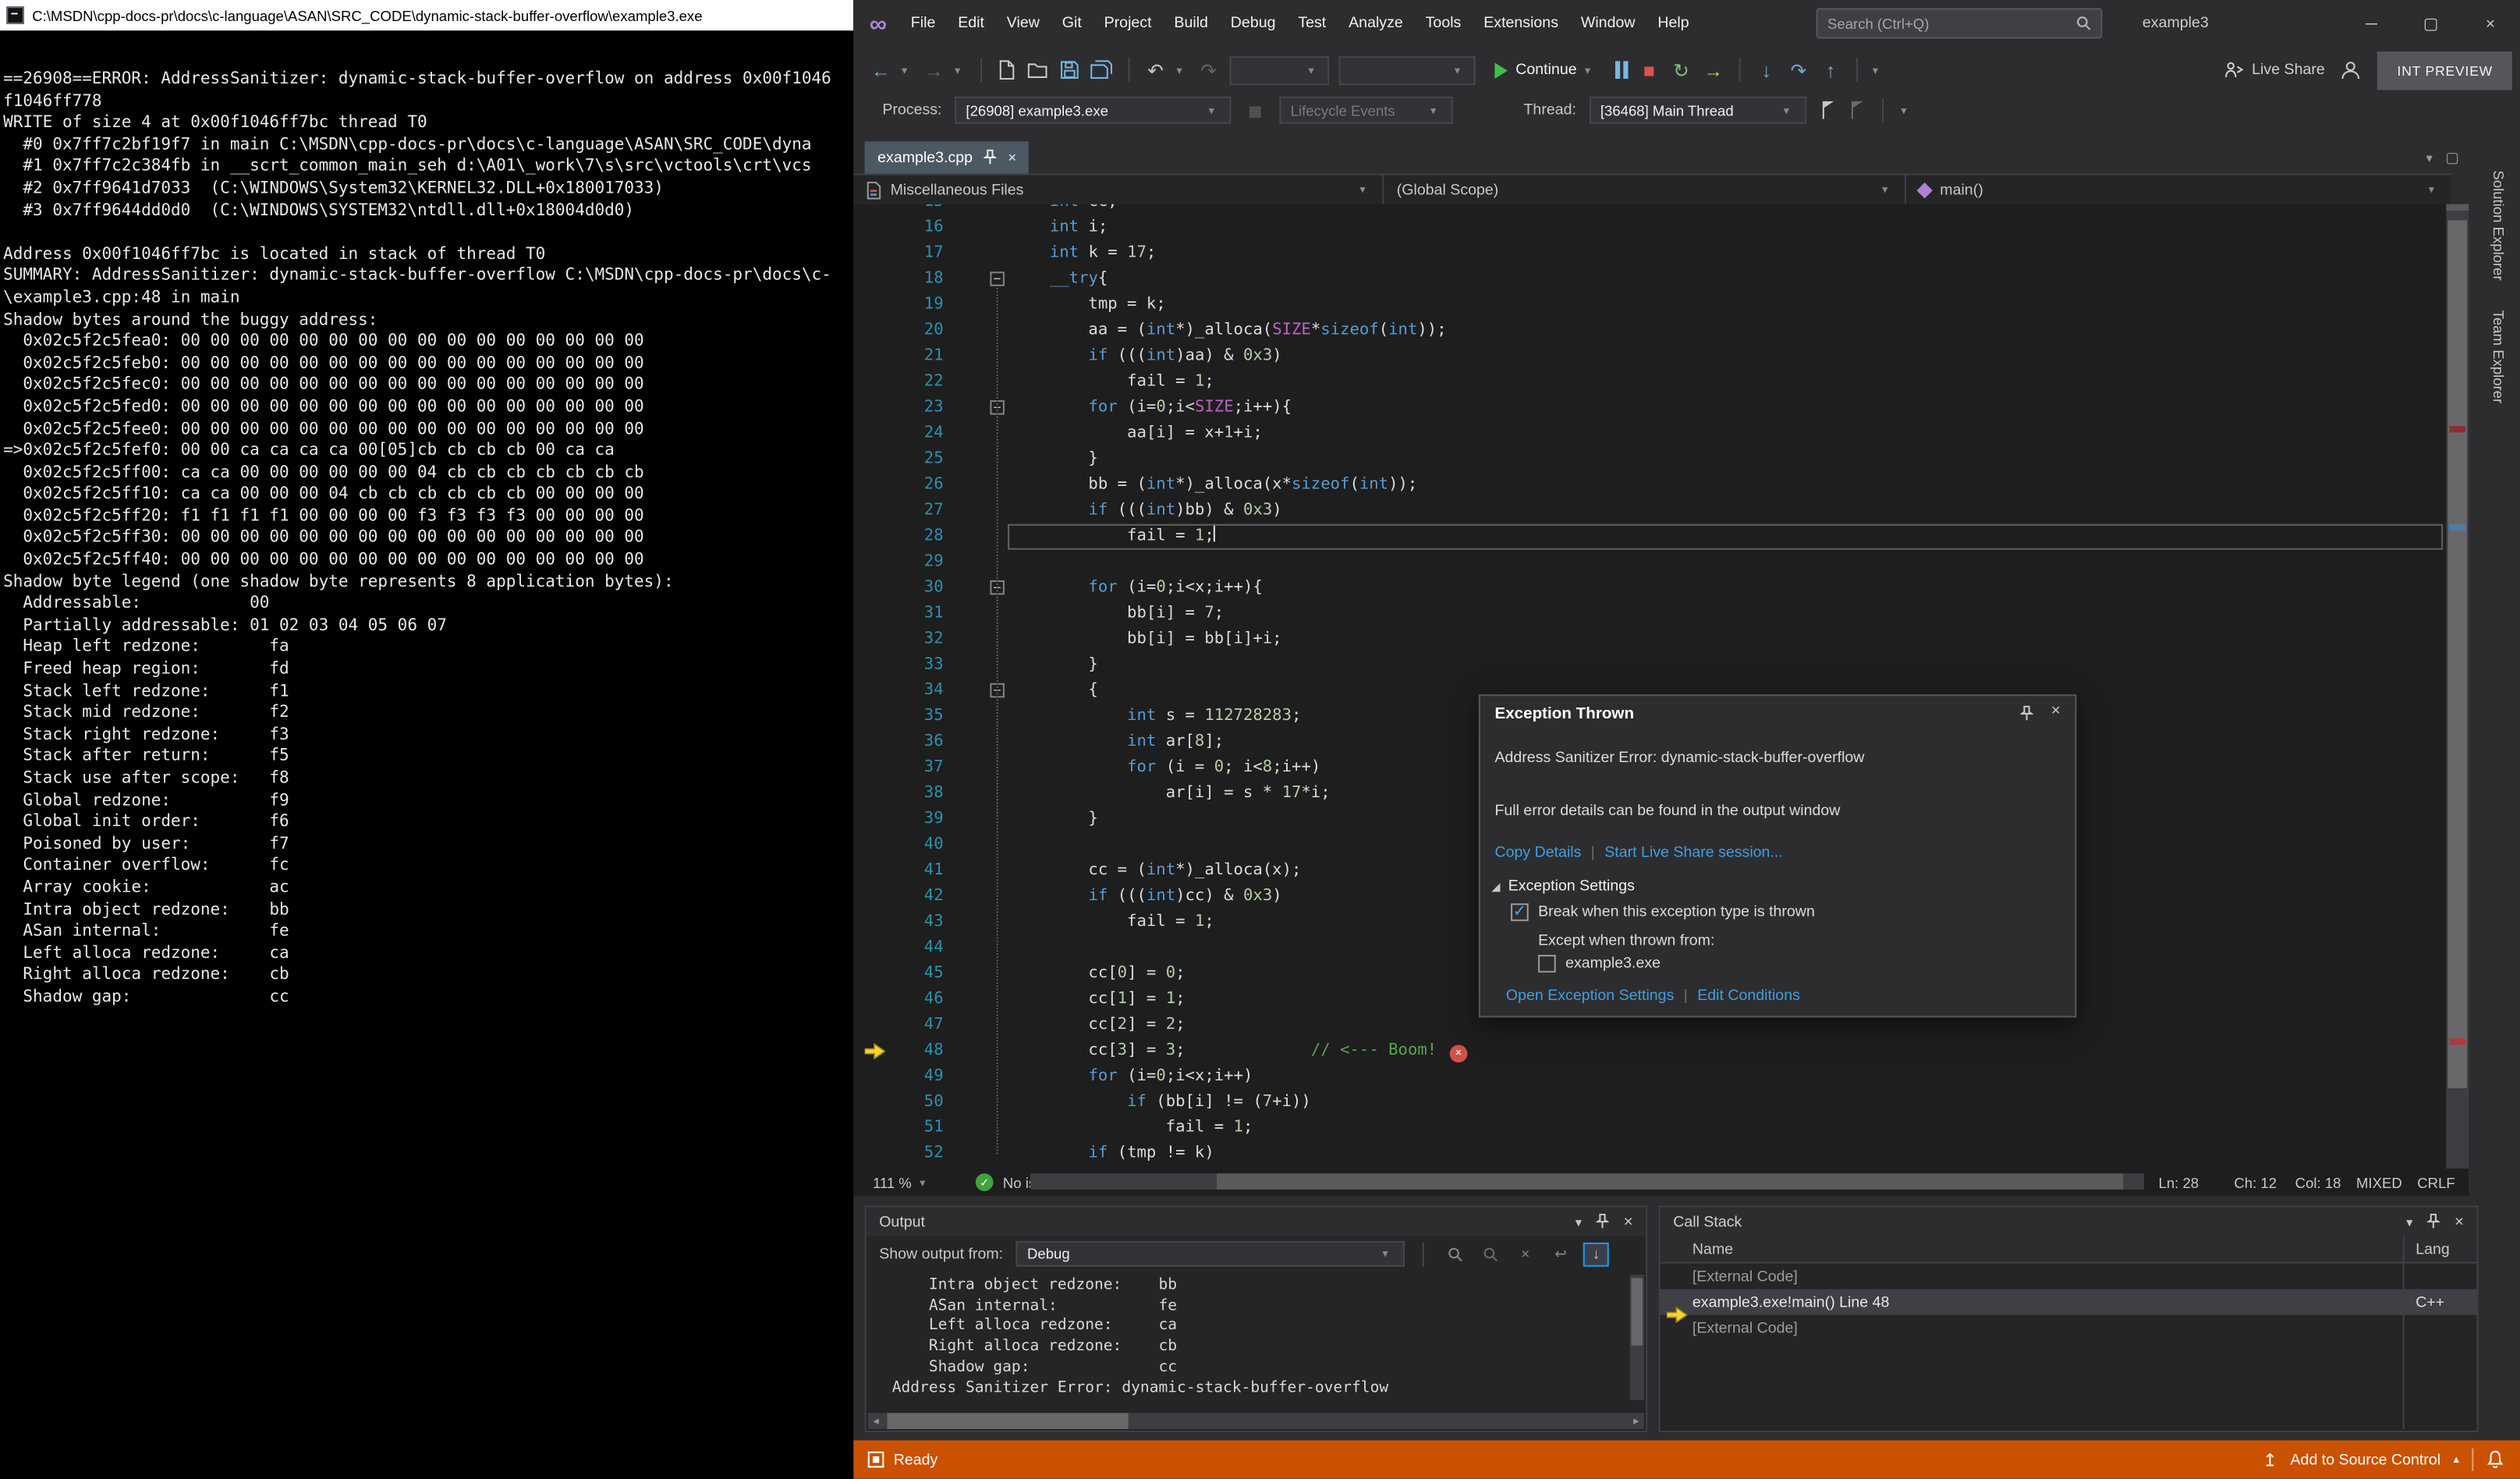 The height and width of the screenshot is (1479, 2520). Describe the element at coordinates (997, 279) in the screenshot. I see `fold-toggle-icon: −` at that location.